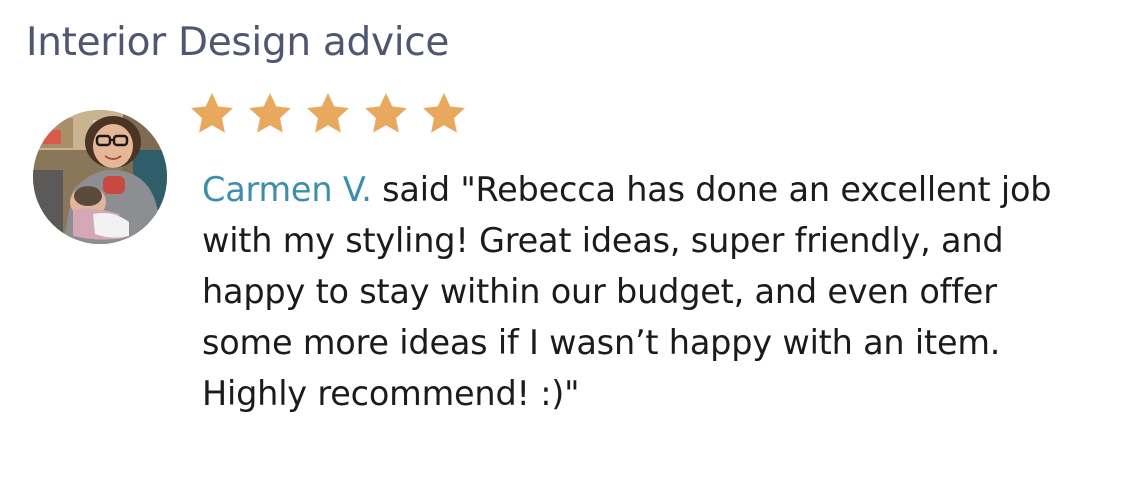  What do you see at coordinates (287, 189) in the screenshot?
I see `reviewer-name-link: Carmen V.` at bounding box center [287, 189].